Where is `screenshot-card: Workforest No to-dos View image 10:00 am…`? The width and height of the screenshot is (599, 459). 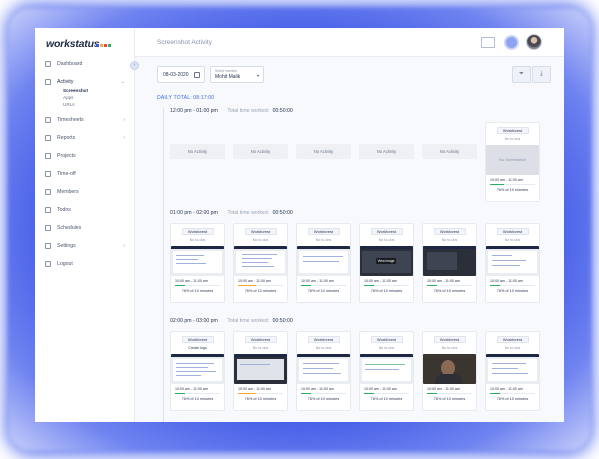 screenshot-card: Workforest No to-dos View image 10:00 am… is located at coordinates (386, 263).